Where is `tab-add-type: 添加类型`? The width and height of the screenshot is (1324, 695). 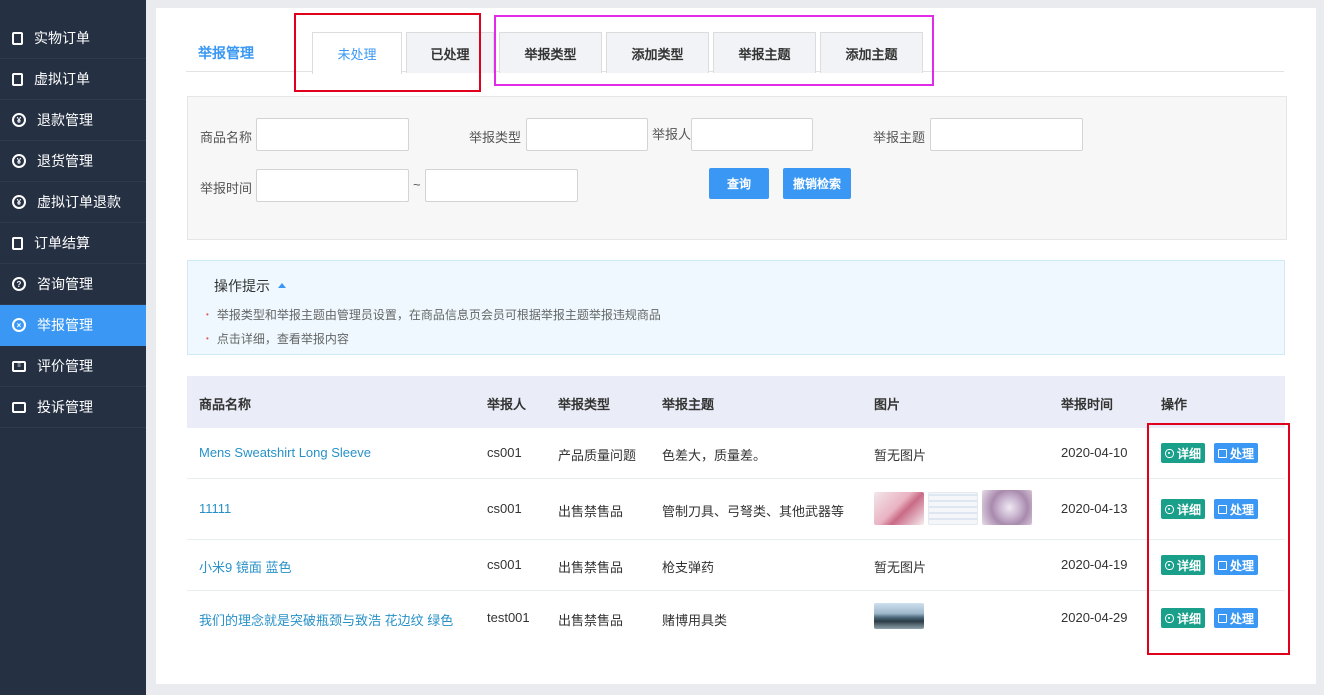 tab-add-type: 添加类型 is located at coordinates (657, 52).